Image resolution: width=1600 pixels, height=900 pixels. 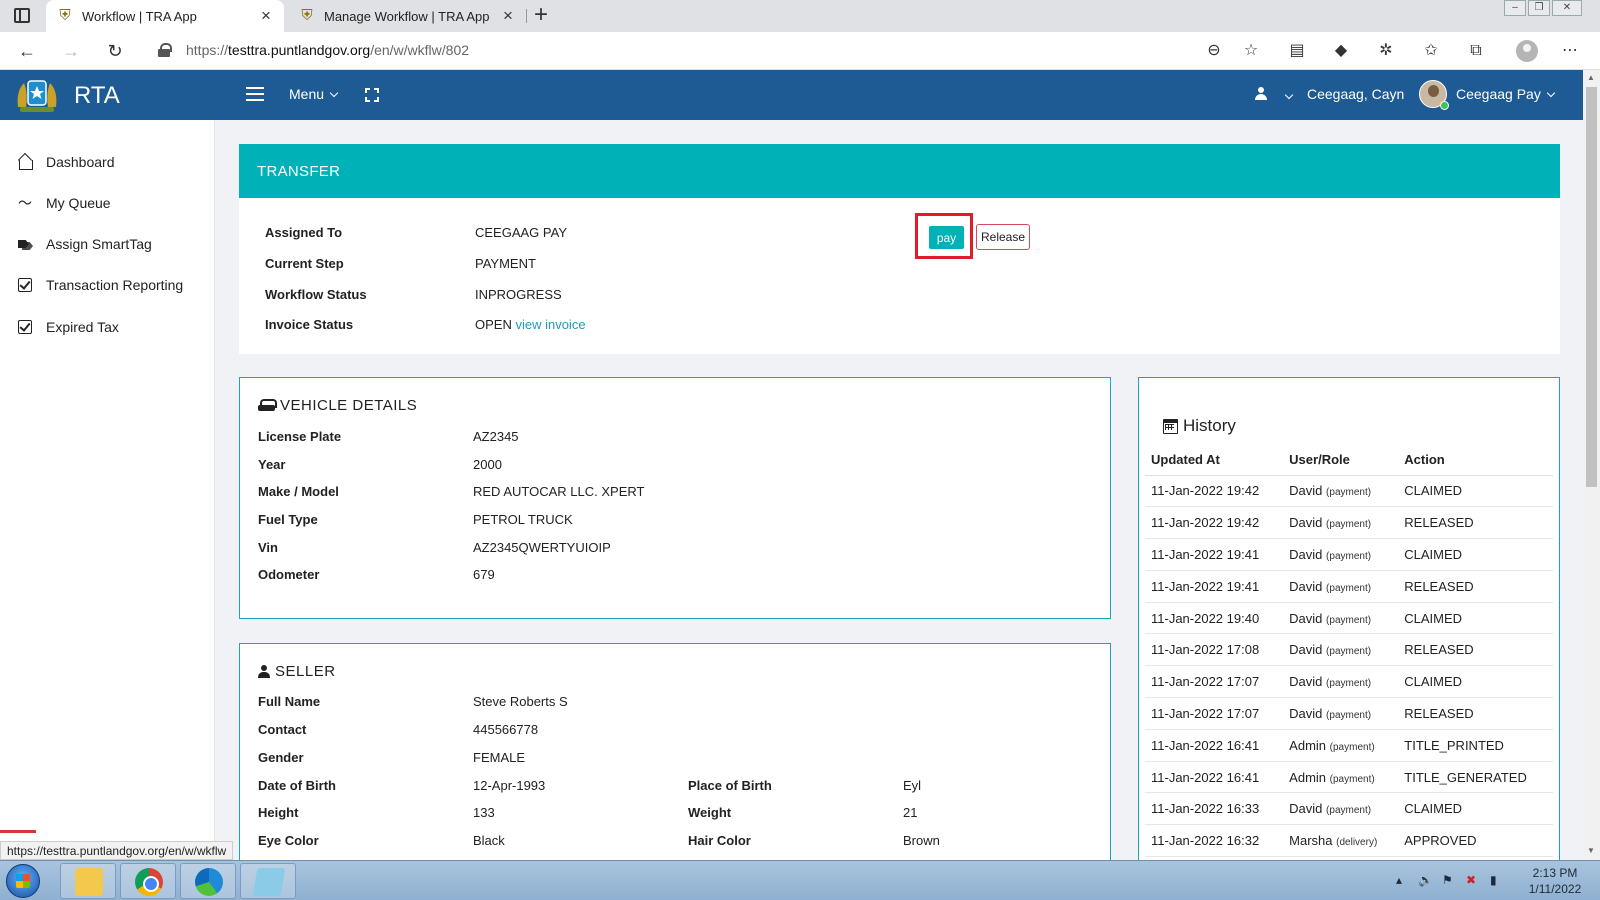 What do you see at coordinates (493, 324) in the screenshot?
I see `invoice-status-text: OPEN` at bounding box center [493, 324].